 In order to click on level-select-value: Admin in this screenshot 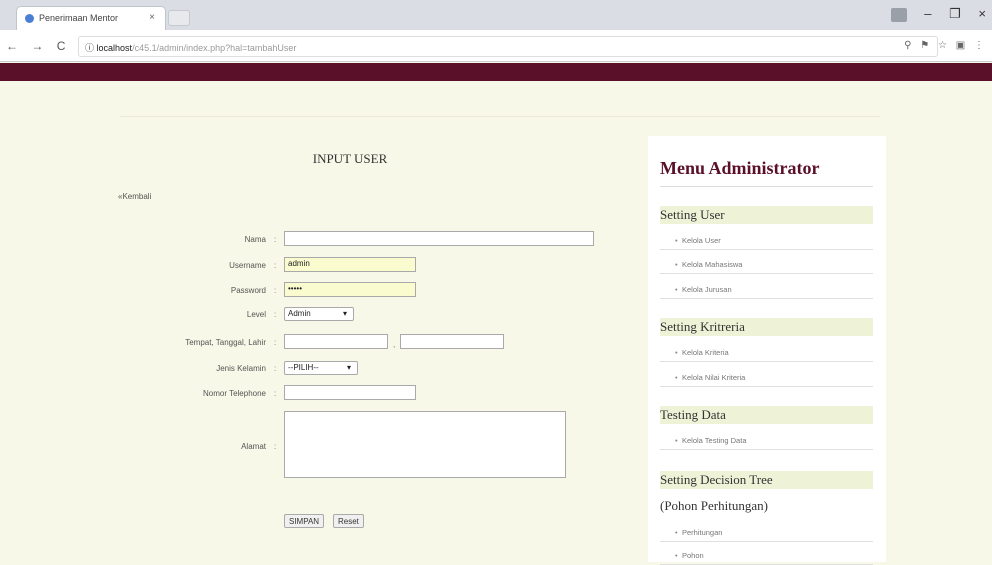, I will do `click(299, 313)`.